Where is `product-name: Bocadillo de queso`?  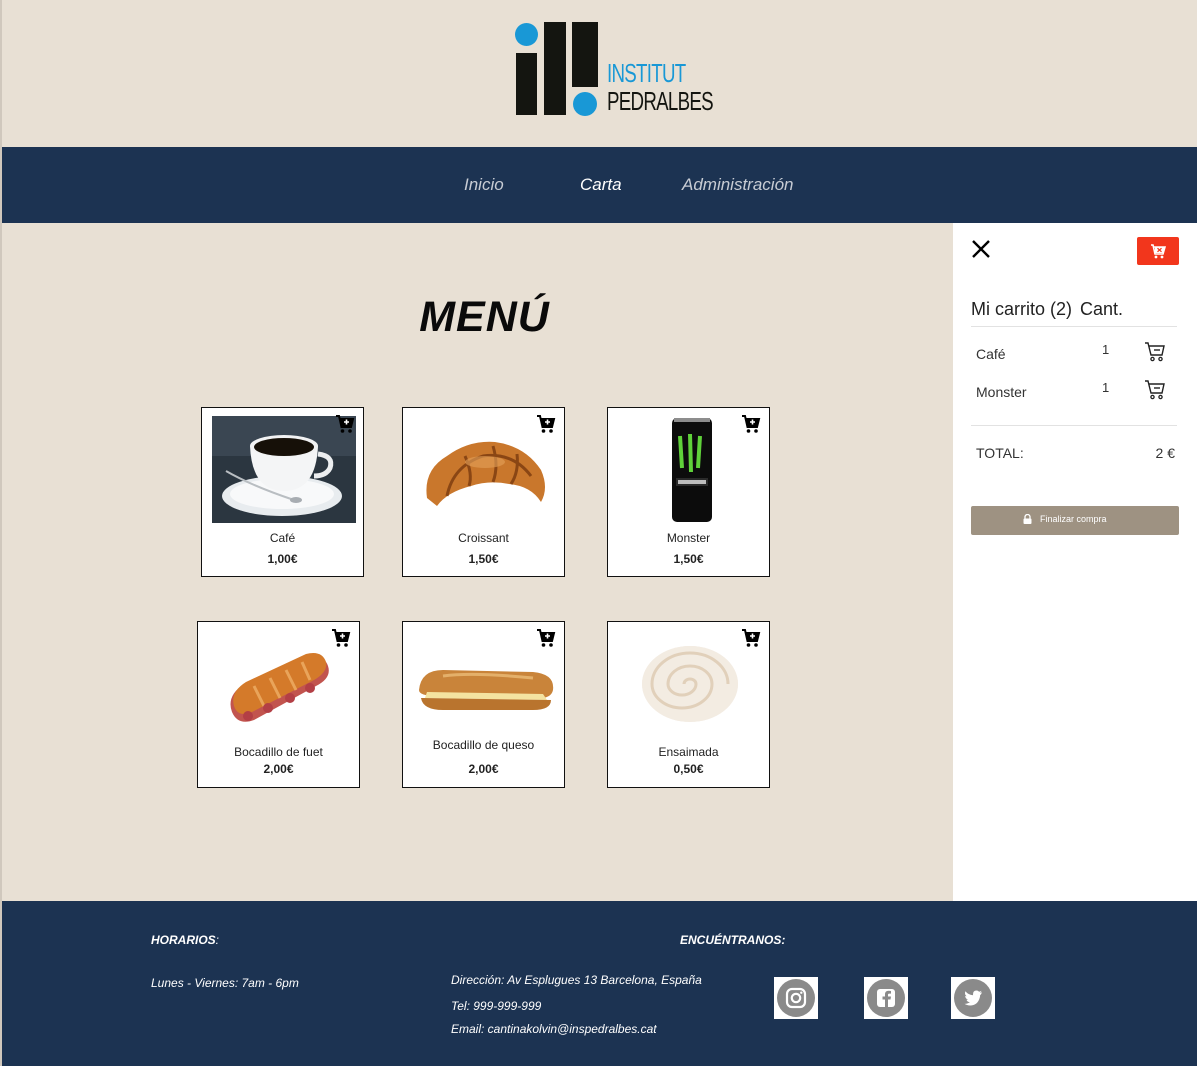 product-name: Bocadillo de queso is located at coordinates (483, 745).